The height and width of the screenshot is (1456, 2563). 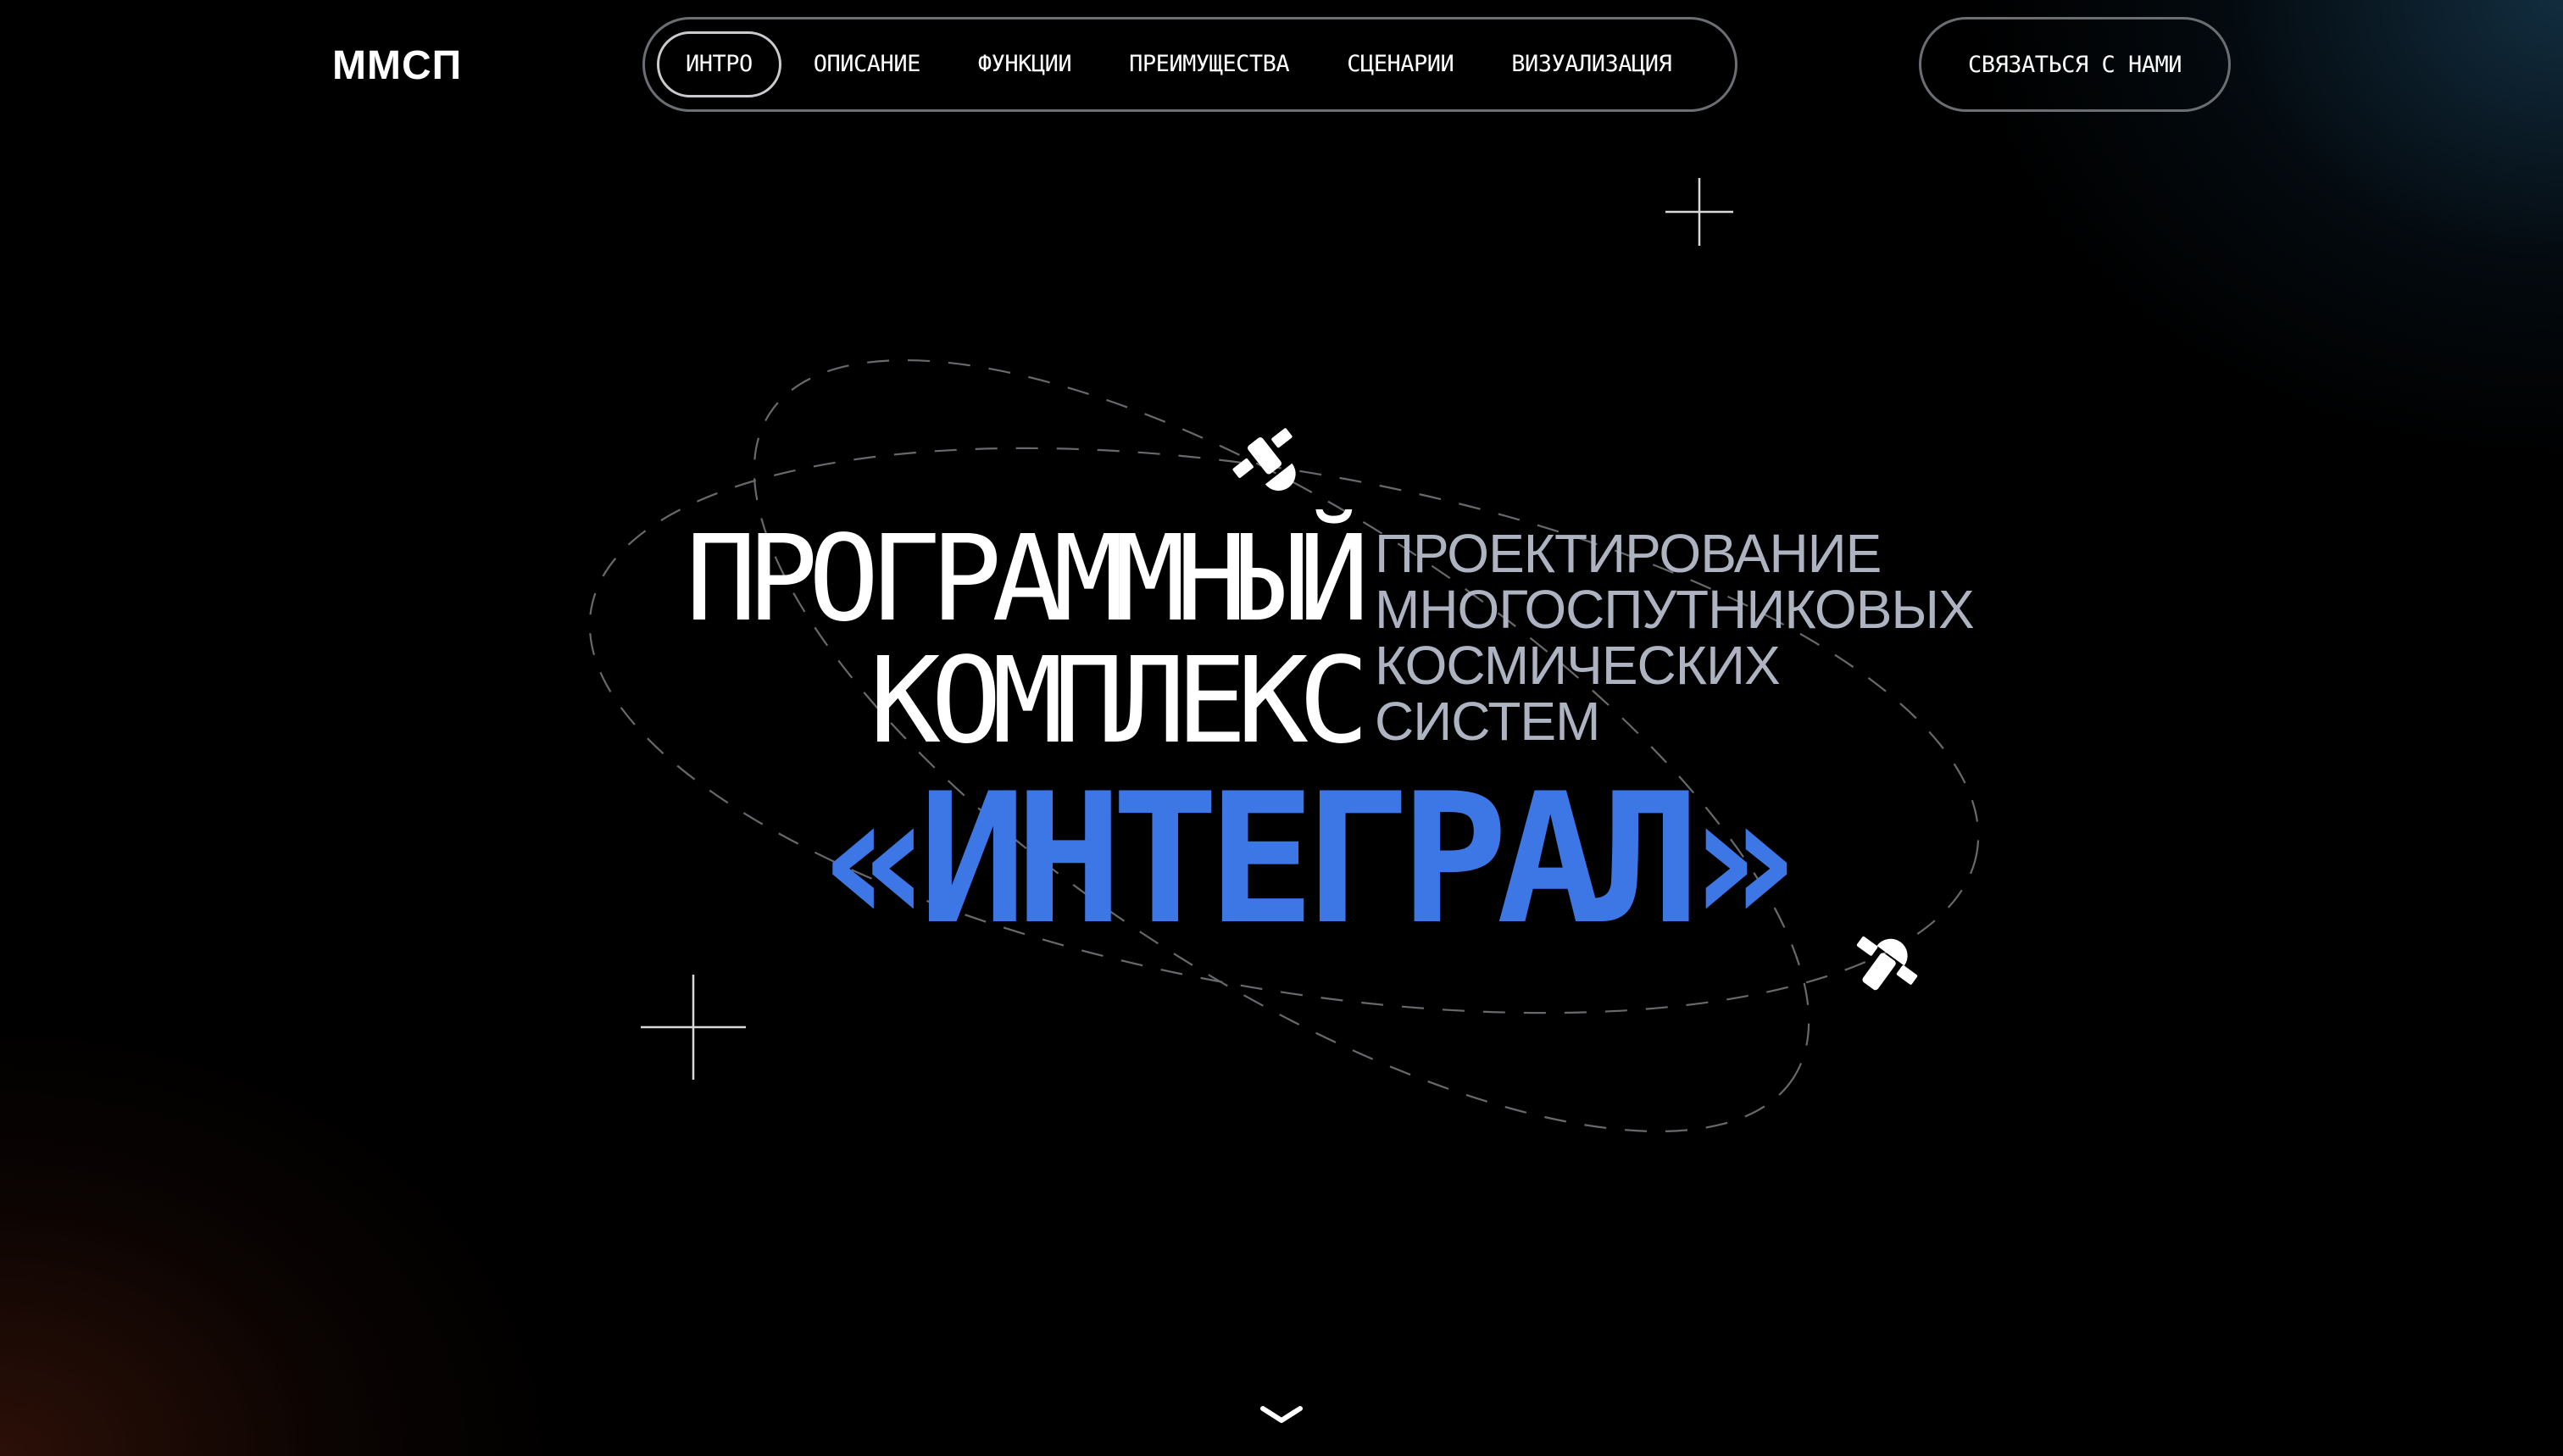 What do you see at coordinates (1119, 701) in the screenshot?
I see `hero-title-line-2: КОМПЛЕКС` at bounding box center [1119, 701].